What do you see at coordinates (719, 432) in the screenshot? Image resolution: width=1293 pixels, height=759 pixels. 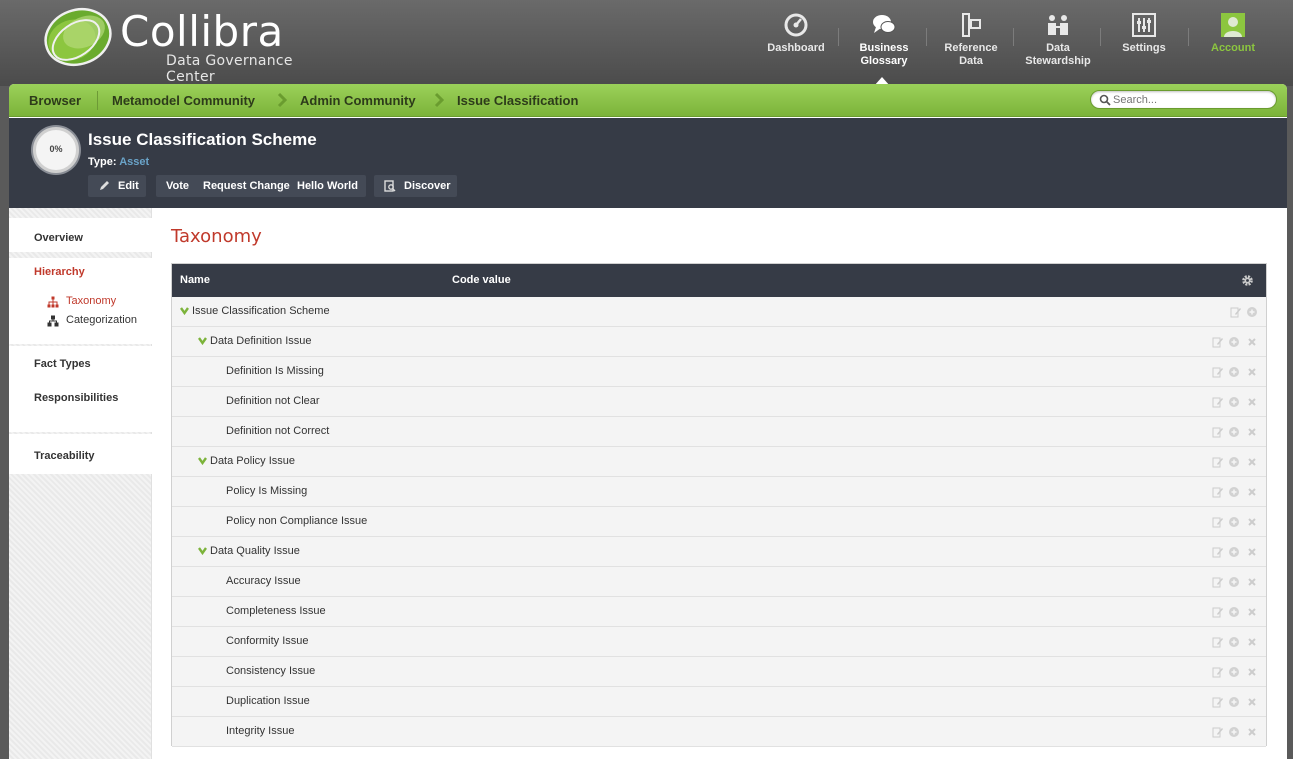 I see `table-row: Definition not Correct` at bounding box center [719, 432].